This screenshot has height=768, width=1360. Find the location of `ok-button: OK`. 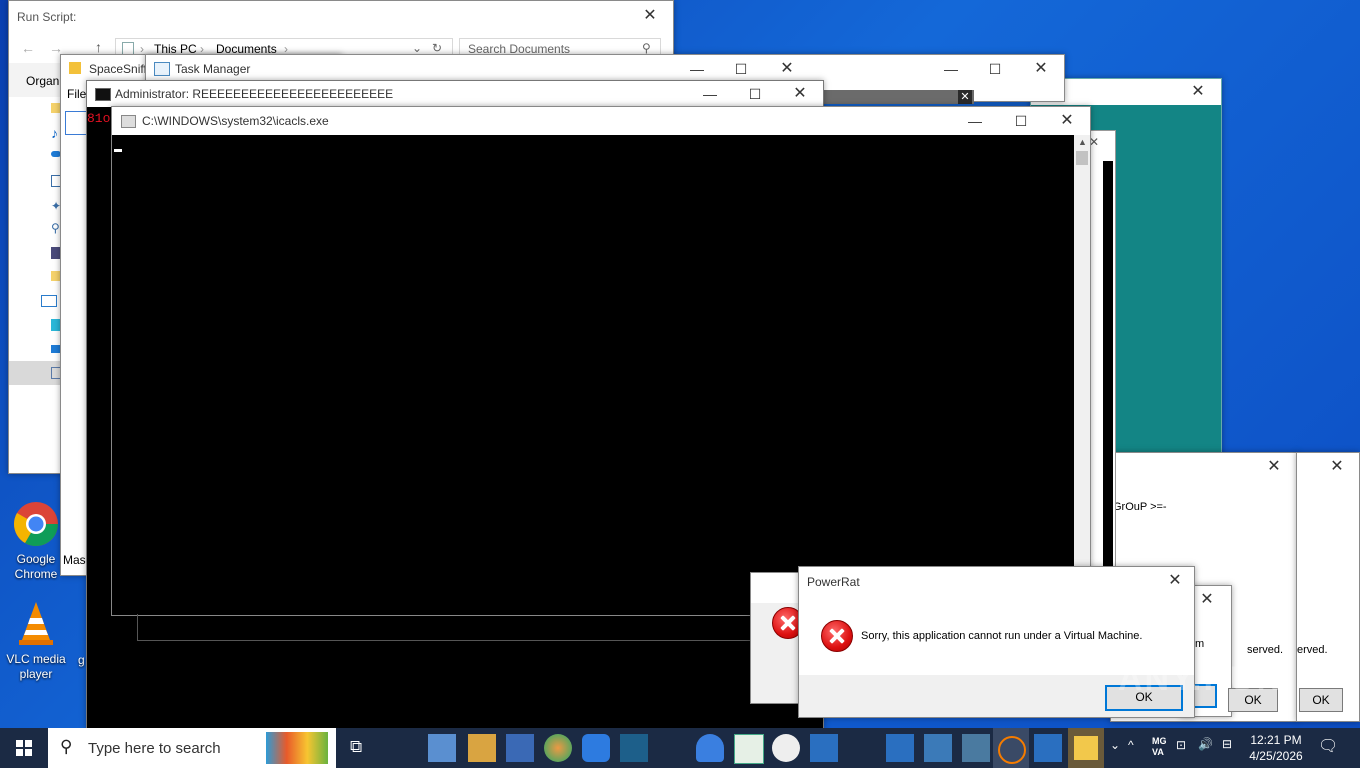

ok-button: OK is located at coordinates (1321, 700).